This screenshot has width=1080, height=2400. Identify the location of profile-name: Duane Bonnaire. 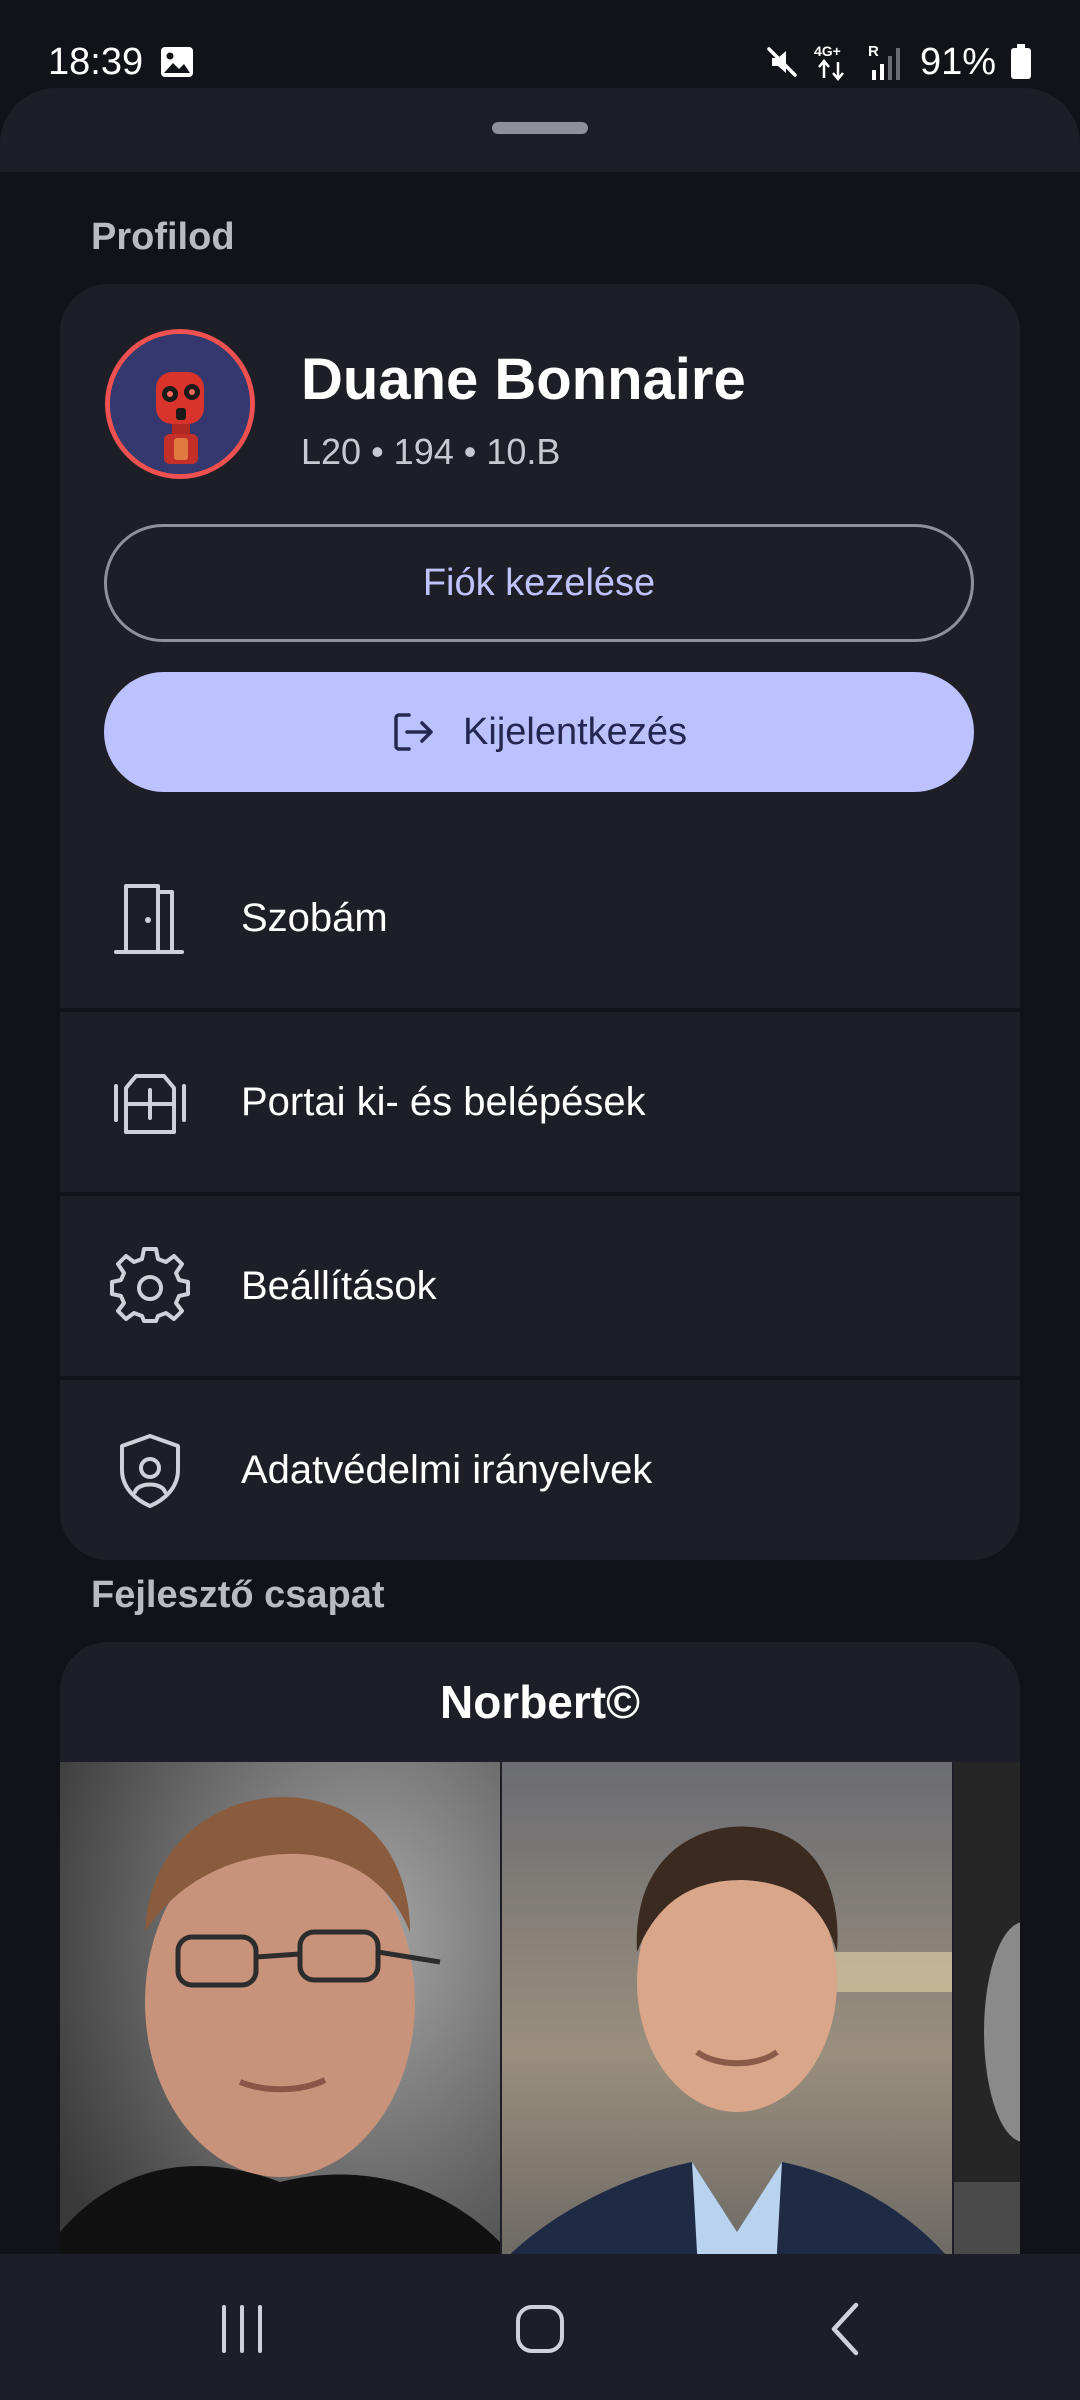
(523, 379).